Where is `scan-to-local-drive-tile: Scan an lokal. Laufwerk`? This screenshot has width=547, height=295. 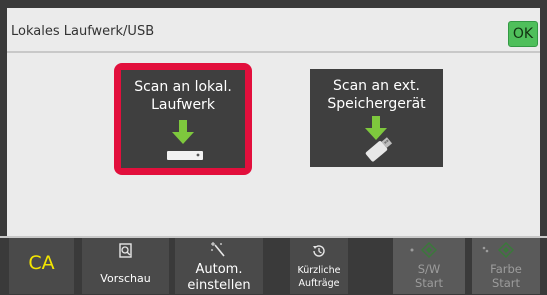
scan-to-local-drive-tile: Scan an lokal. Laufwerk is located at coordinates (183, 119).